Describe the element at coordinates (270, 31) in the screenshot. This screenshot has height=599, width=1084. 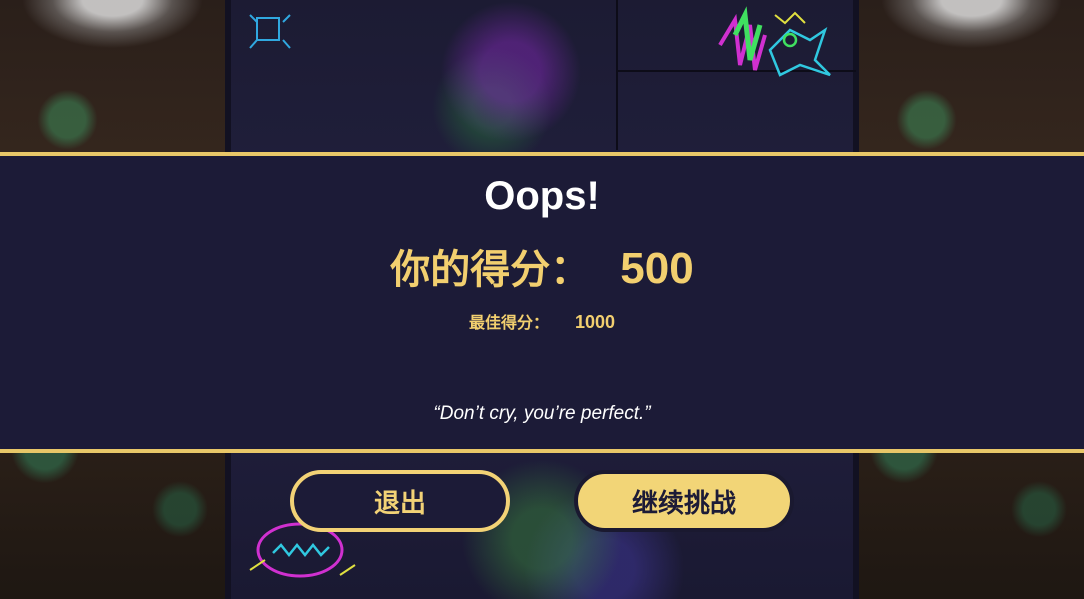
I see `neon-doodle-face-icon` at that location.